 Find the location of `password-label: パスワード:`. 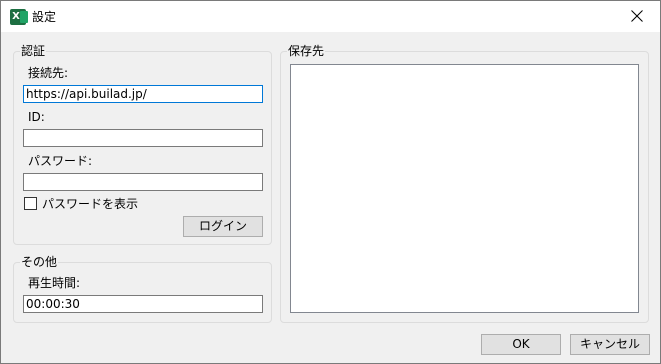

password-label: パスワード: is located at coordinates (60, 161).